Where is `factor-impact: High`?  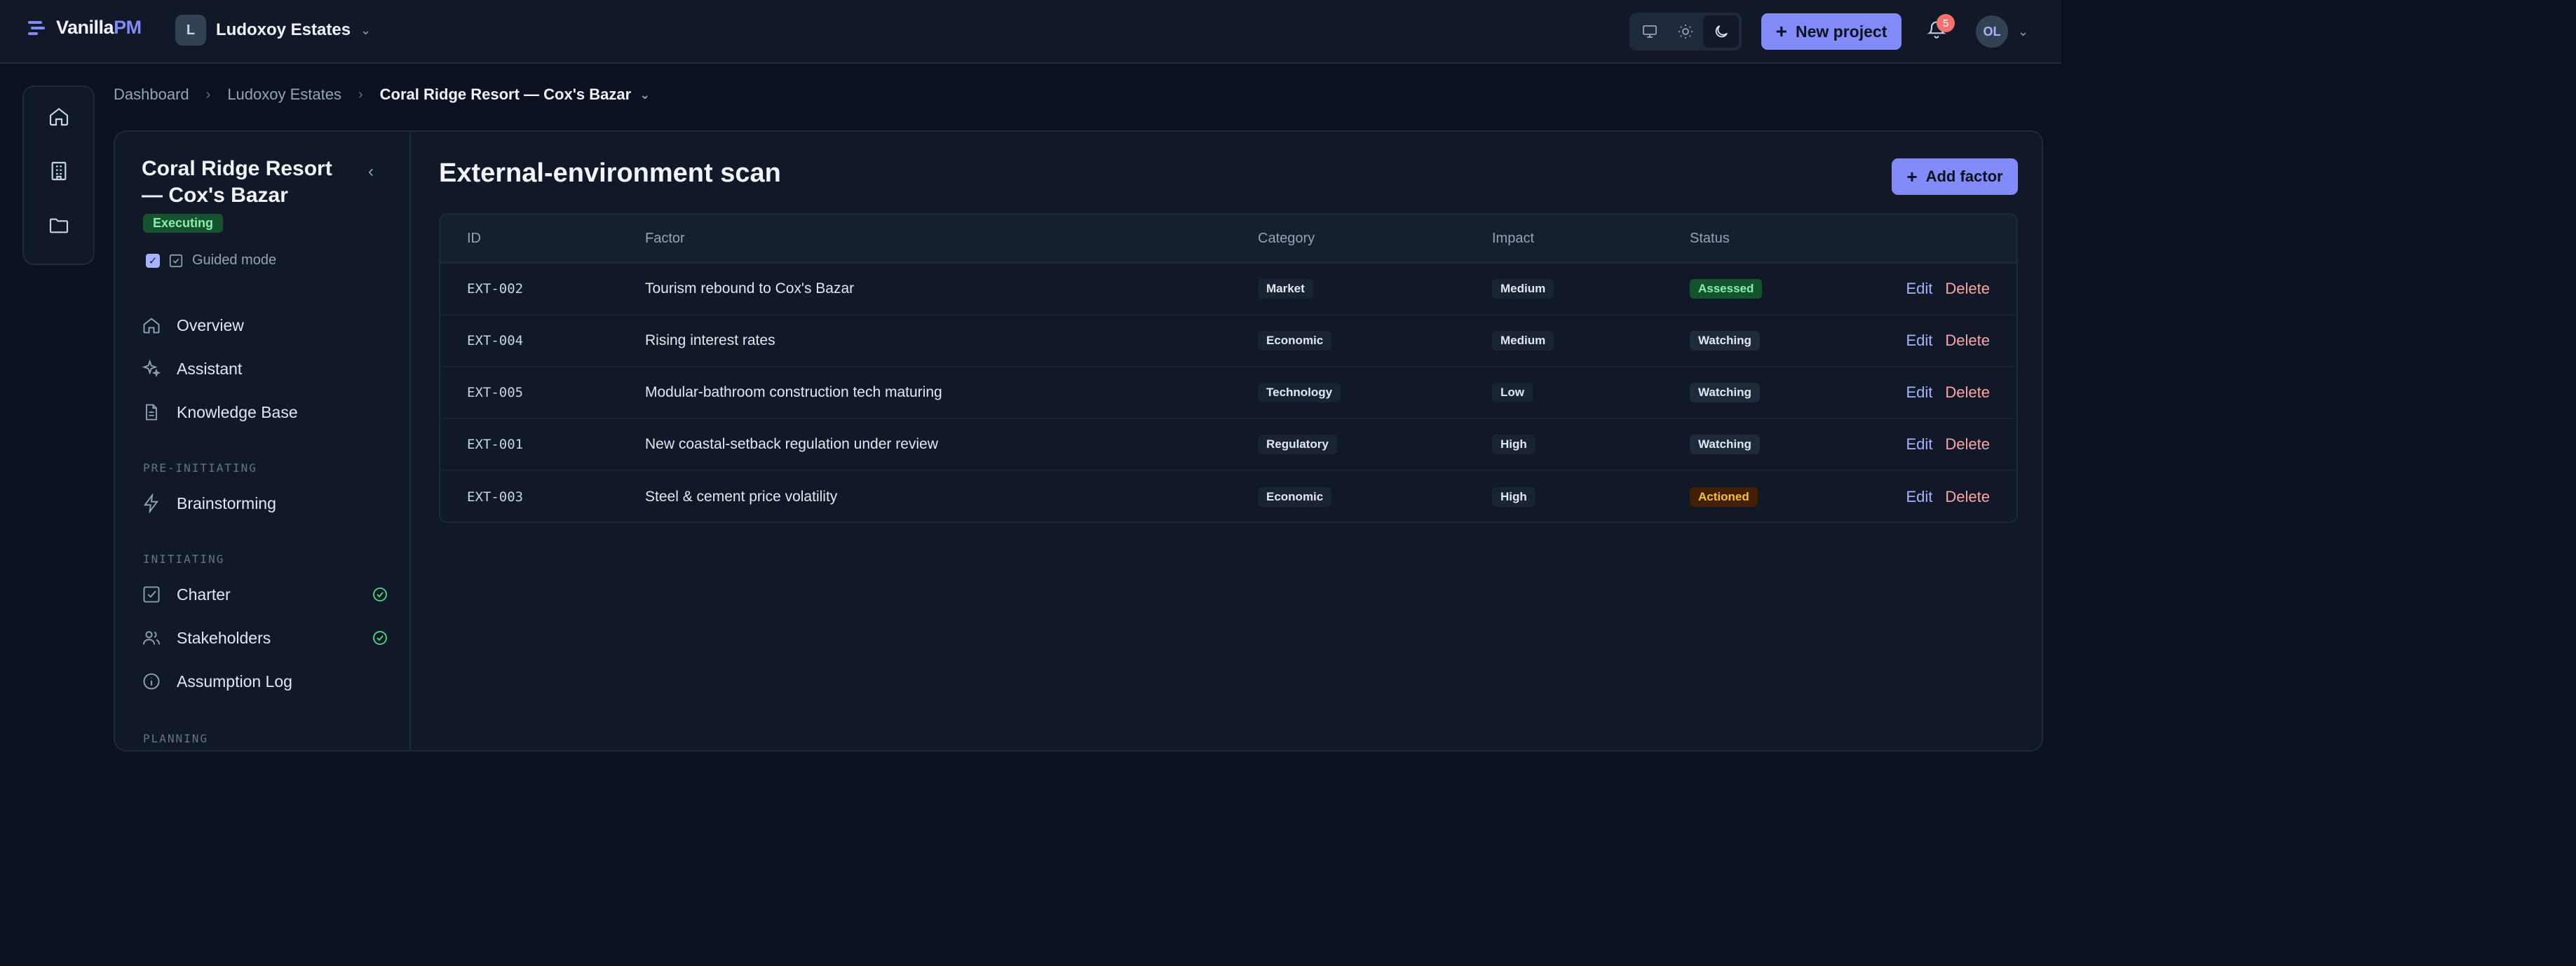
factor-impact: High is located at coordinates (1514, 496).